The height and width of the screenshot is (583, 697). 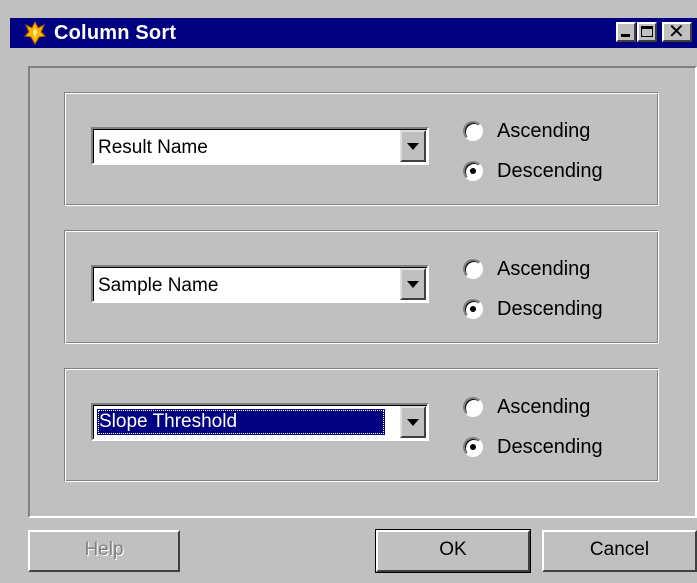 I want to click on minimize-button, so click(x=626, y=32).